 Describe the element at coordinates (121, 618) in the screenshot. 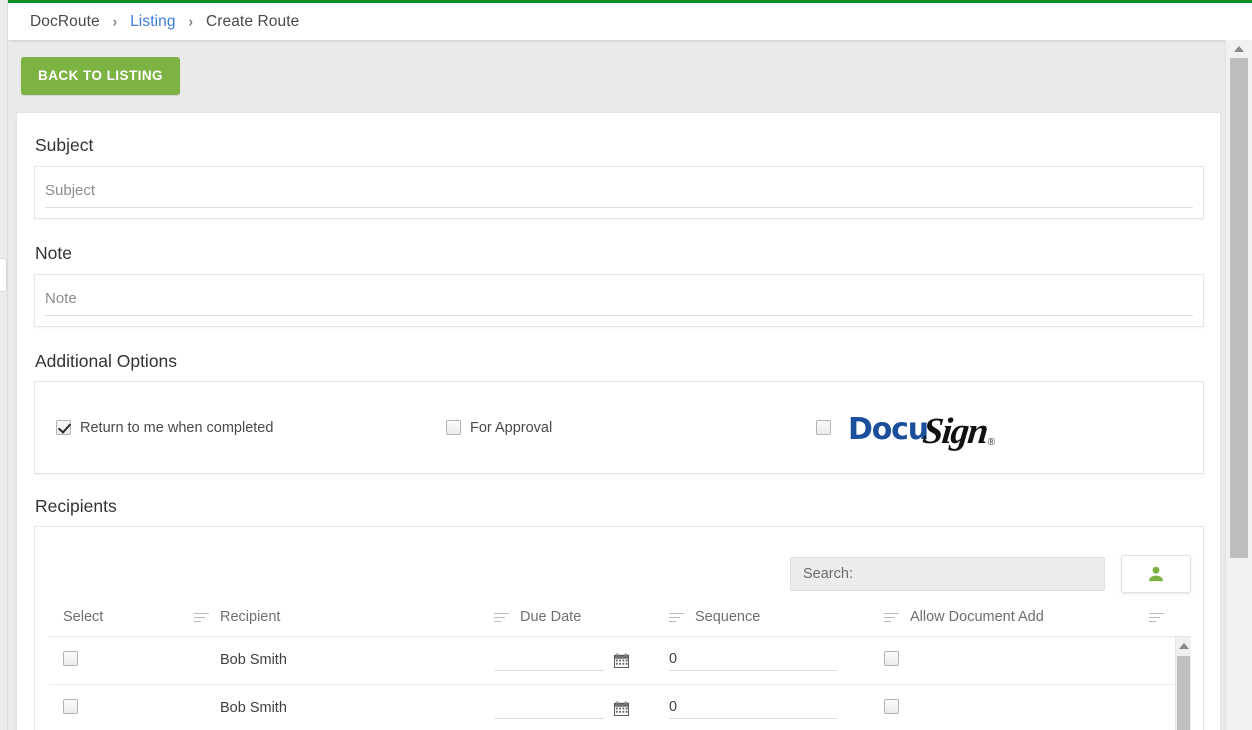

I see `column-header-select: Select` at that location.